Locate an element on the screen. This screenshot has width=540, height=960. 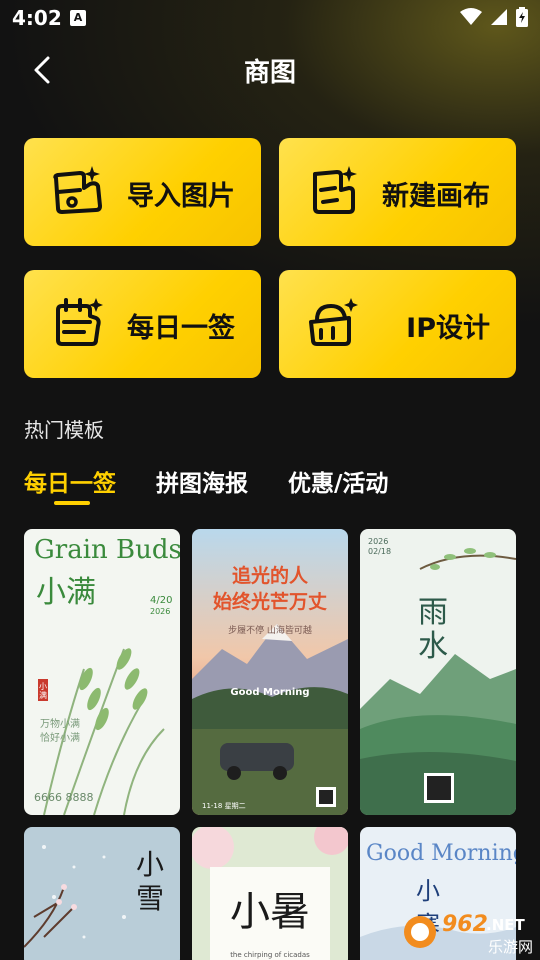
minor-heat-caption: the chirping of cicadas is located at coordinates (270, 955).